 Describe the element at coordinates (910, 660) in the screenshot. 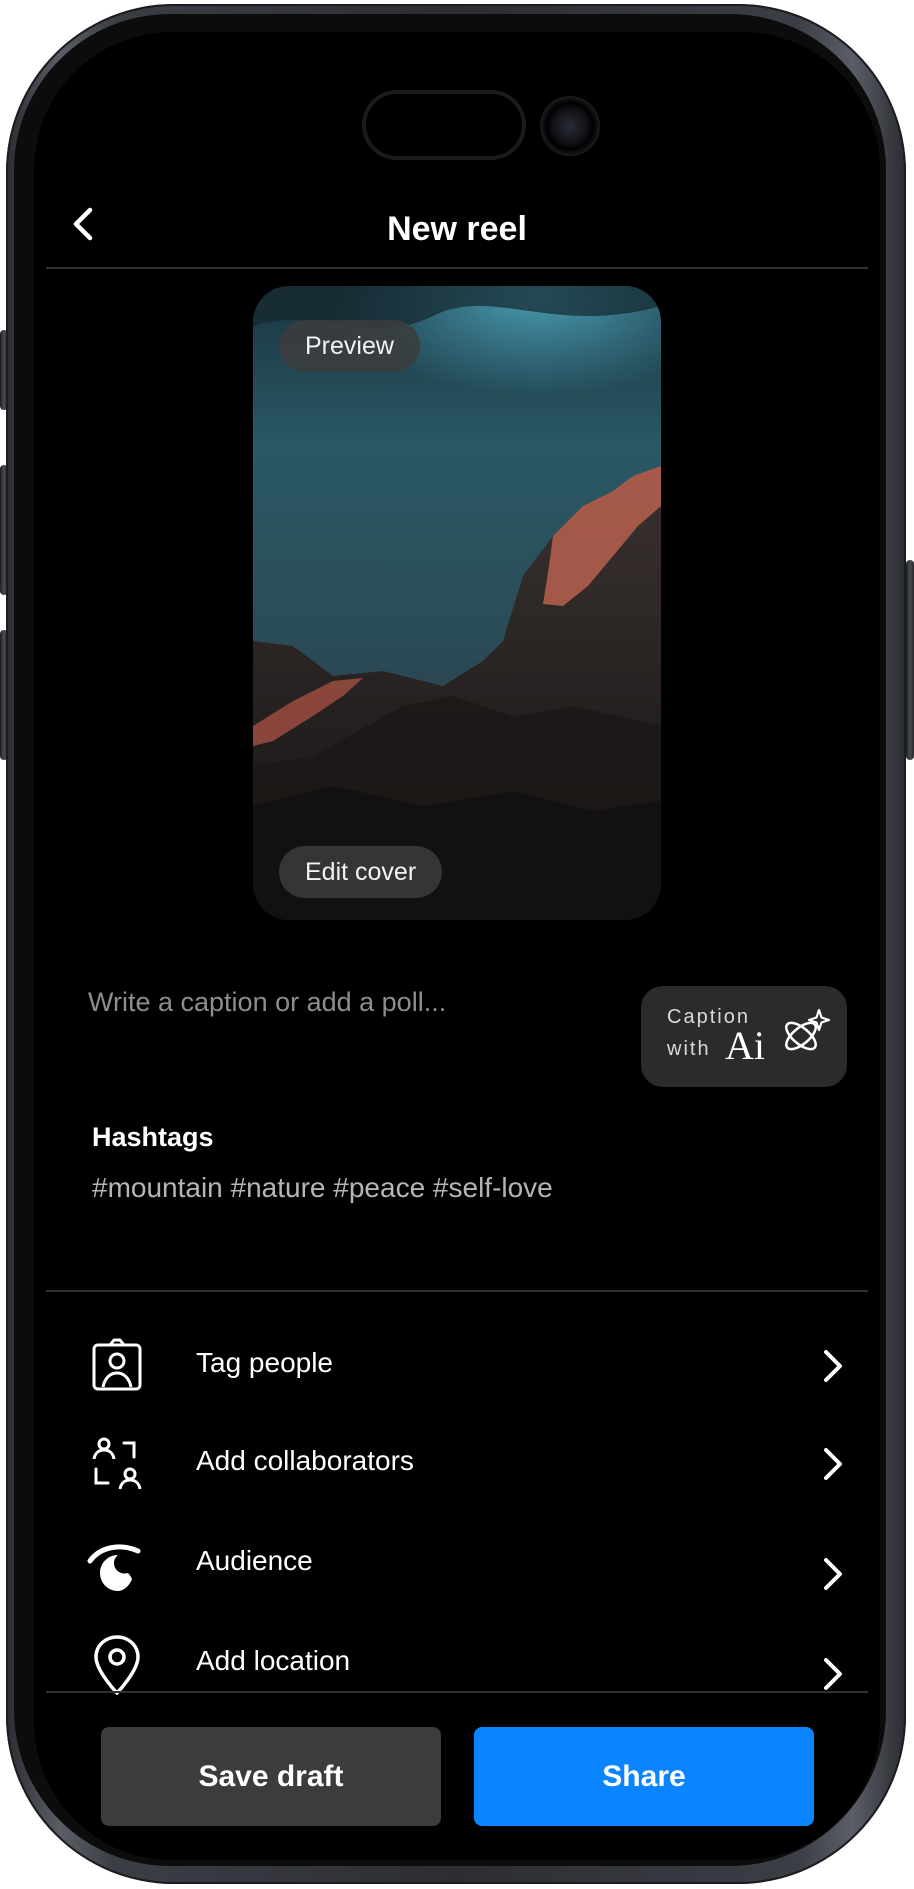

I see `power-button` at that location.